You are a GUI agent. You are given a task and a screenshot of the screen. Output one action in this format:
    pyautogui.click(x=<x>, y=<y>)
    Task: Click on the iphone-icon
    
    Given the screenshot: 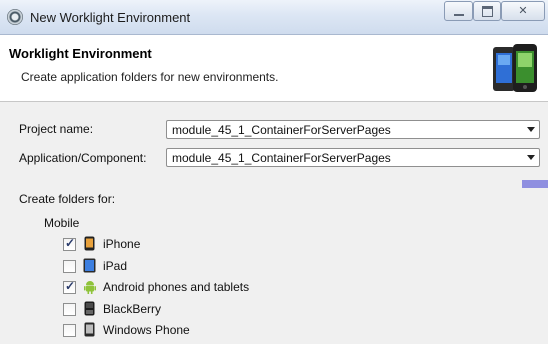 What is the action you would take?
    pyautogui.click(x=89, y=243)
    